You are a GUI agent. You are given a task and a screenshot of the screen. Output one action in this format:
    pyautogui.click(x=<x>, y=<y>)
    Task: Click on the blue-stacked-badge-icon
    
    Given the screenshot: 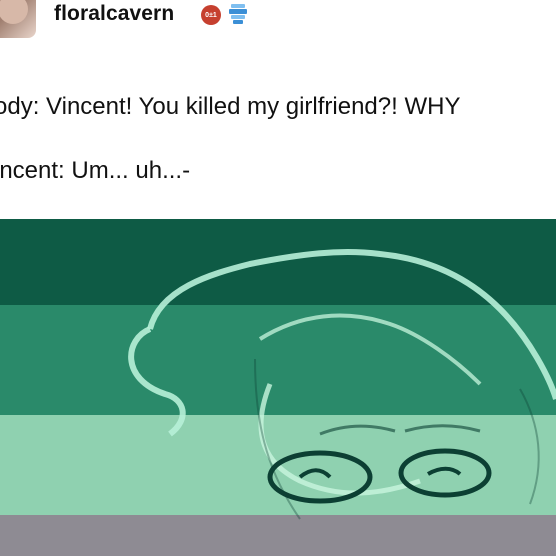 What is the action you would take?
    pyautogui.click(x=238, y=14)
    